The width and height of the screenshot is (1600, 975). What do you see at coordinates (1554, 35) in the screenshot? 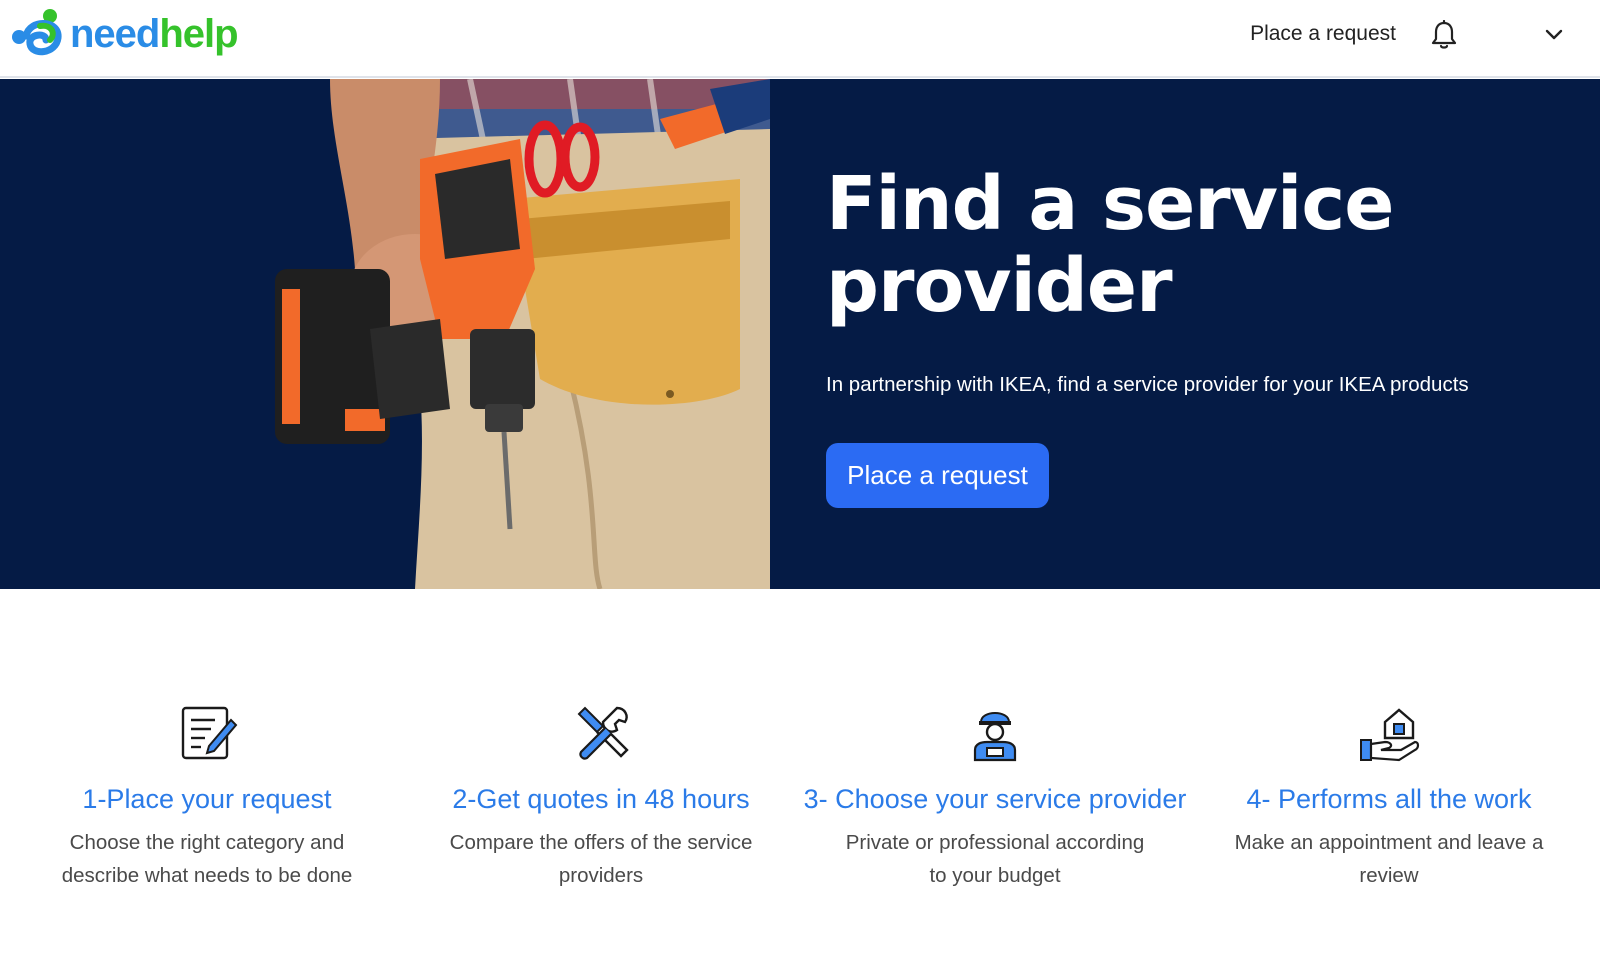
I see `chevron-down-icon` at bounding box center [1554, 35].